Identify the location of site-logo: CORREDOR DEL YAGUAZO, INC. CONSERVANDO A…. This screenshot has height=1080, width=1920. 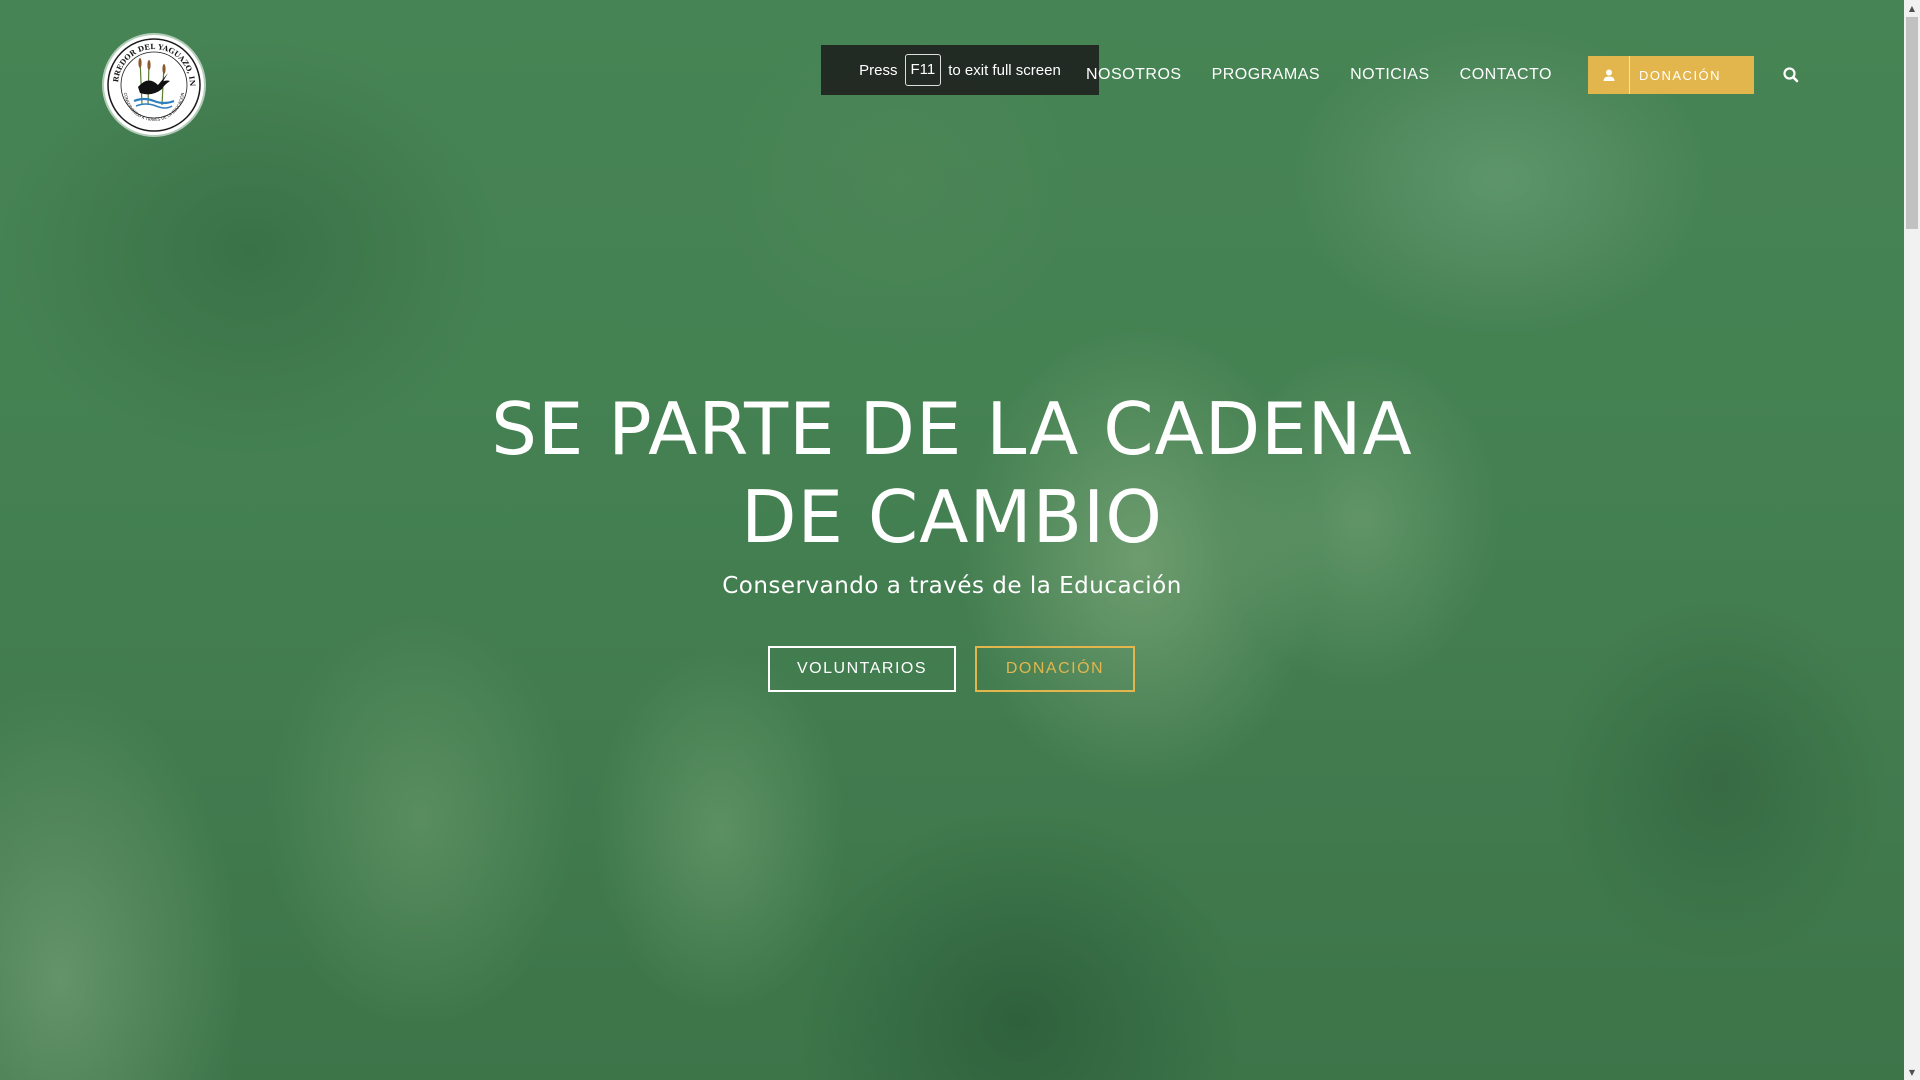
(154, 85).